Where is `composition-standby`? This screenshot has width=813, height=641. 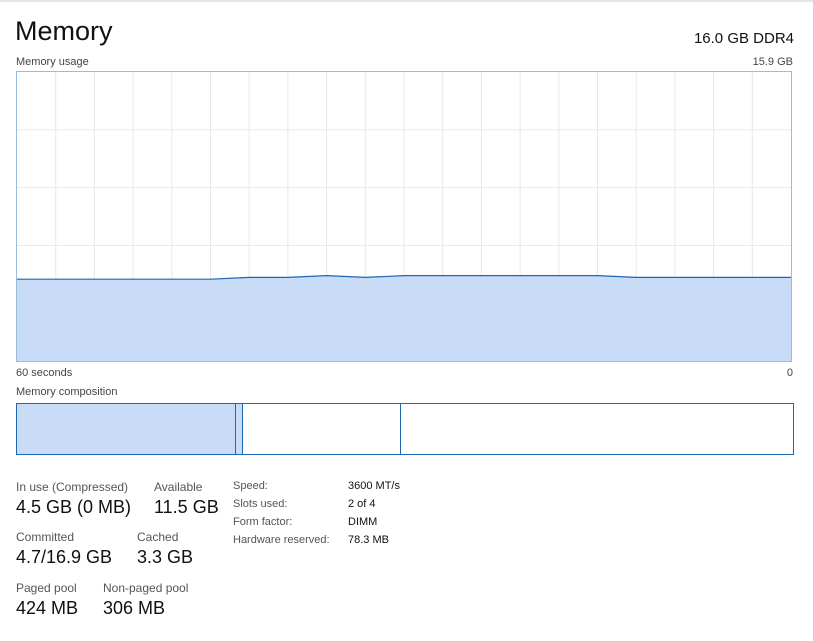
composition-standby is located at coordinates (322, 429).